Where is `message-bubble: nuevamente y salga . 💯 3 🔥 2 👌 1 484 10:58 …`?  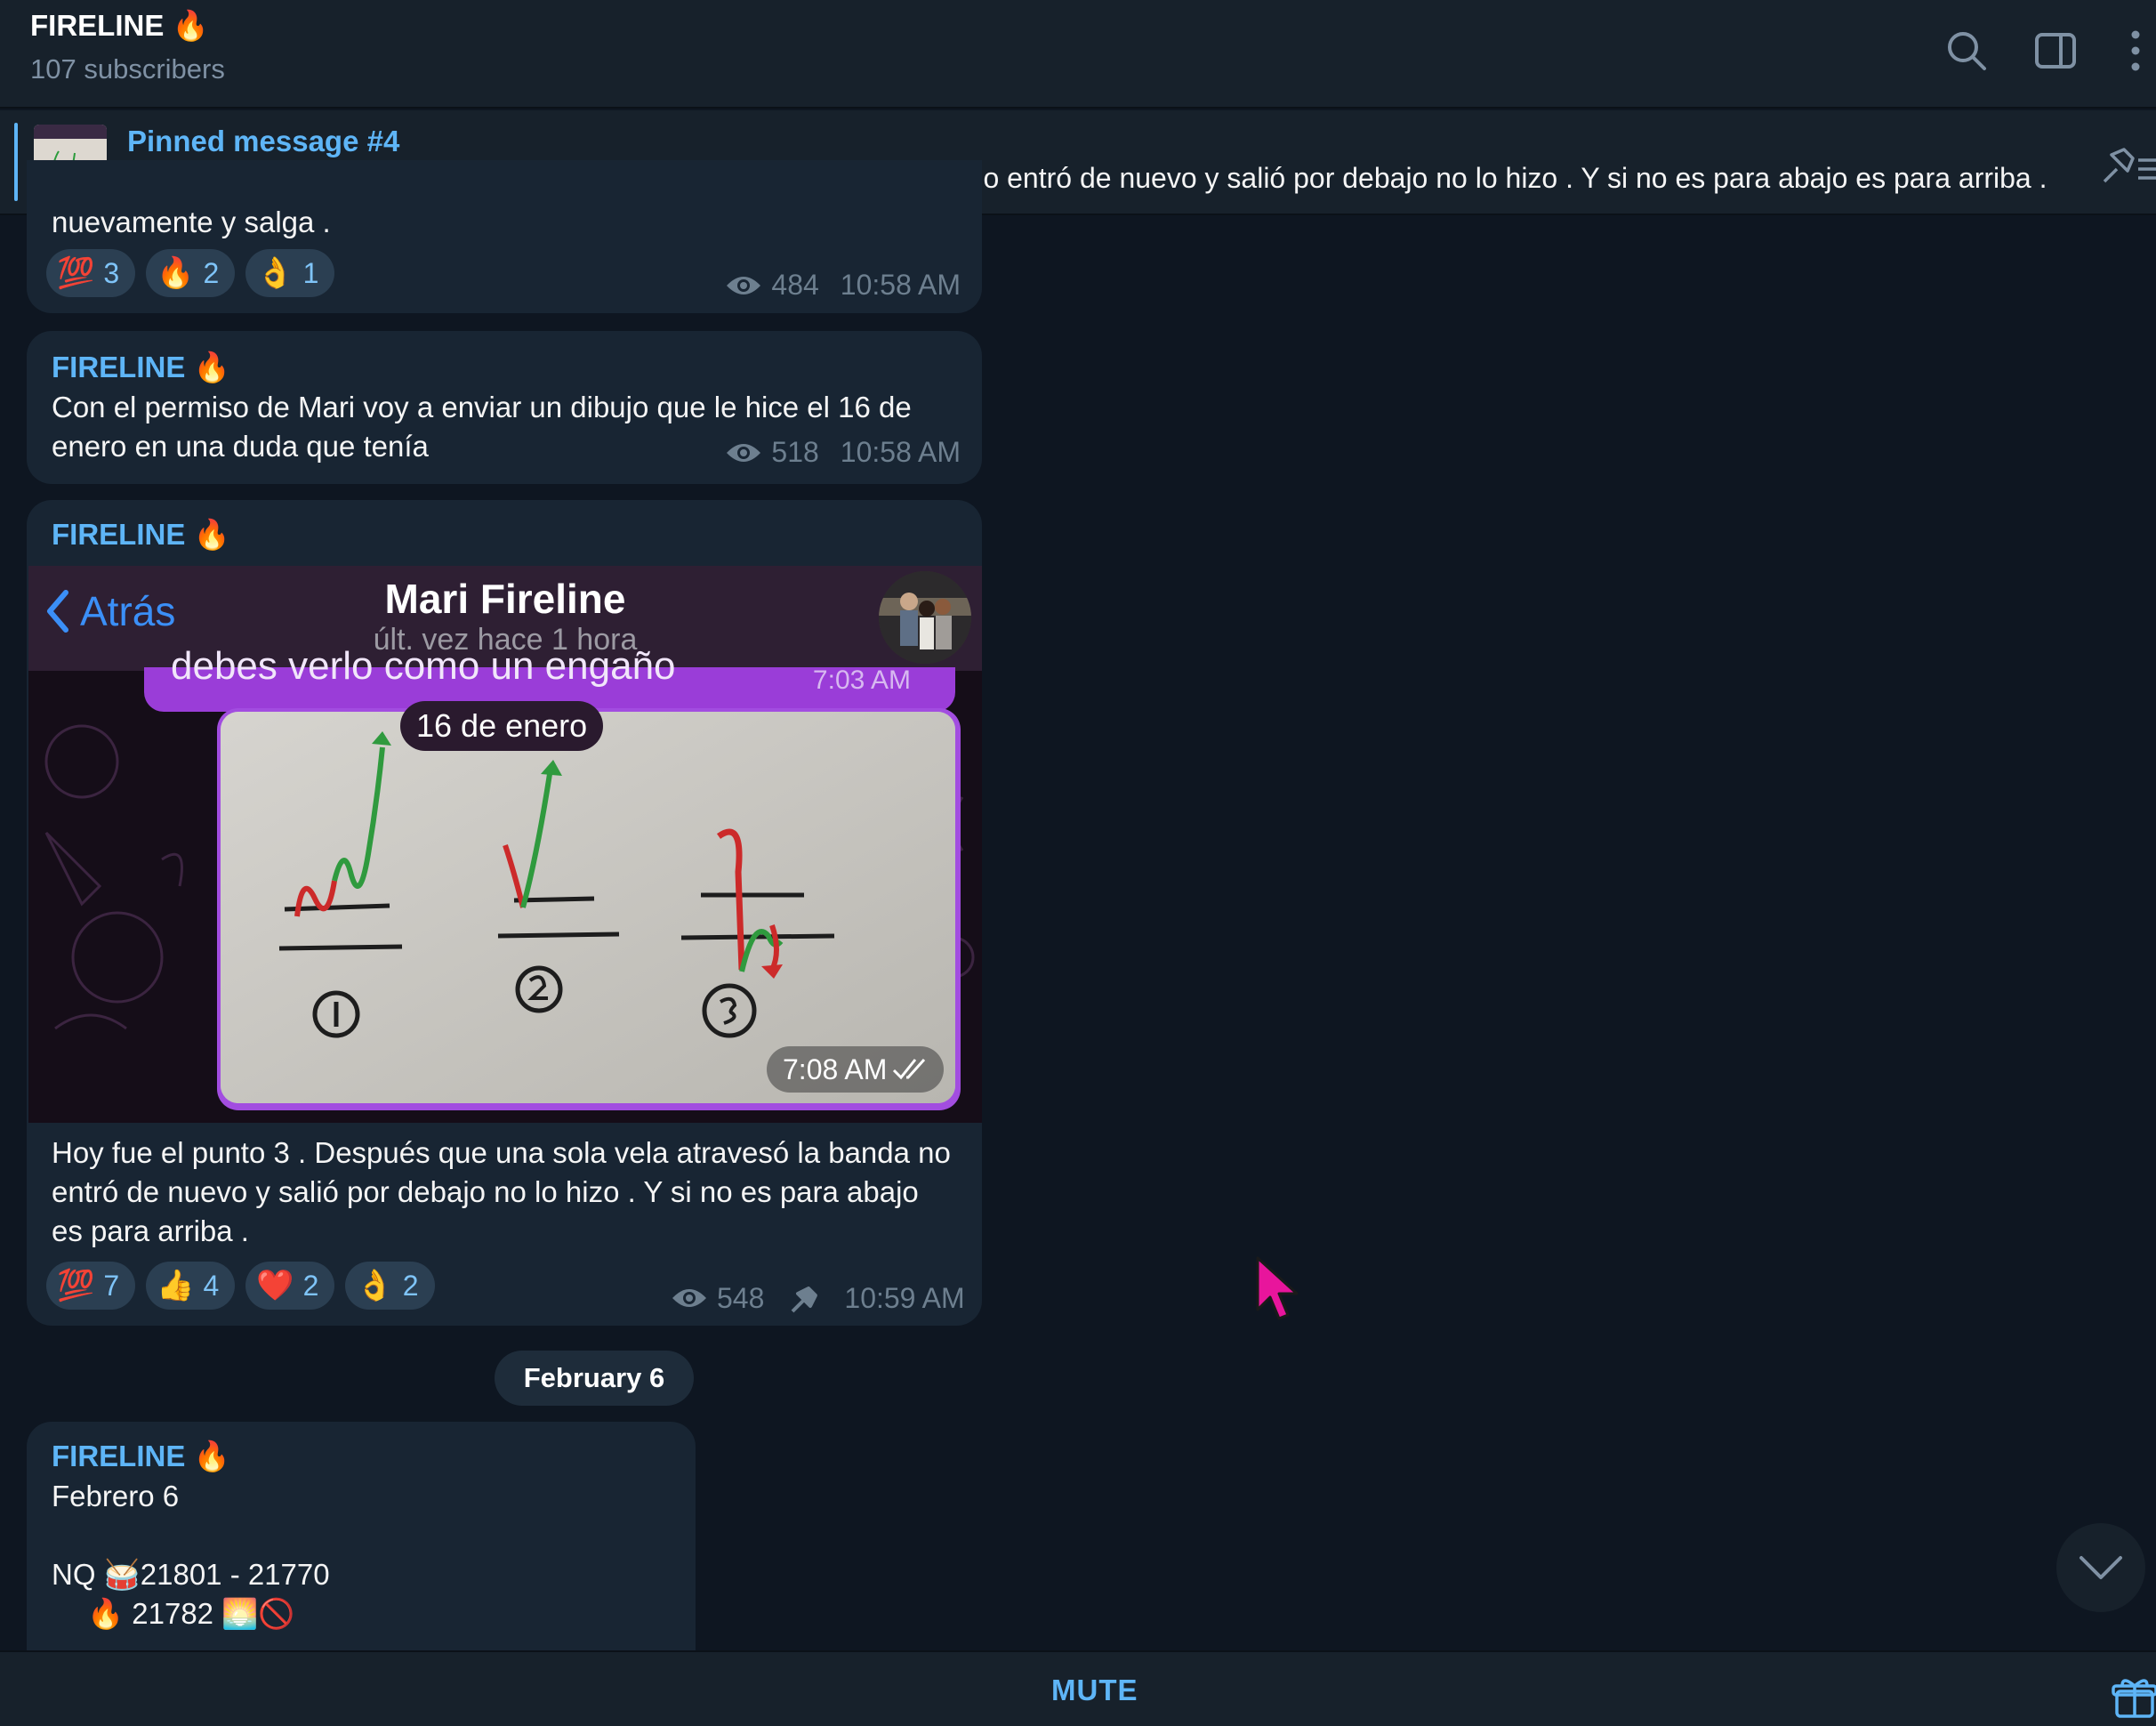
message-bubble: nuevamente y salga . 💯 3 🔥 2 👌 1 484 10:58 … is located at coordinates (504, 236).